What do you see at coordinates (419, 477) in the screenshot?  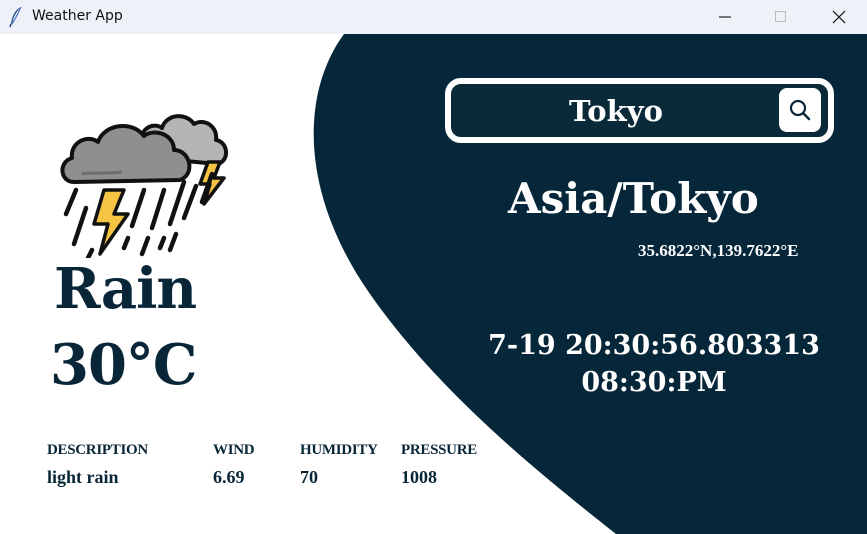 I see `pressure-value: 1008` at bounding box center [419, 477].